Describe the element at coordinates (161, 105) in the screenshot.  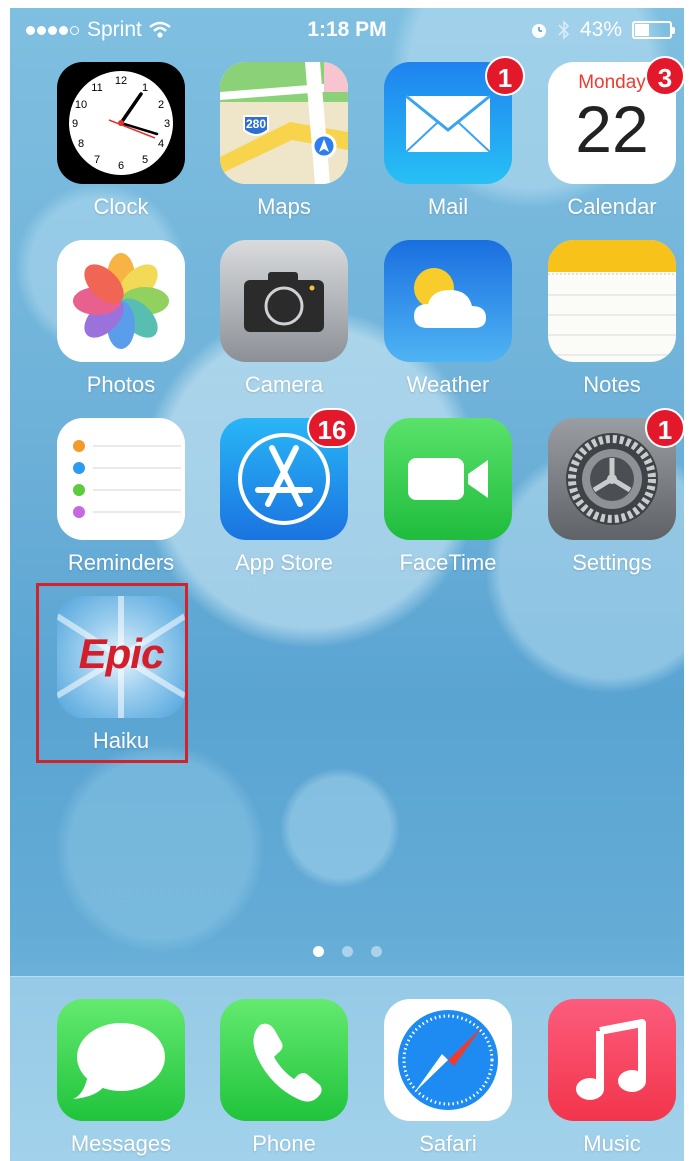
I see `svg-text: 2` at that location.